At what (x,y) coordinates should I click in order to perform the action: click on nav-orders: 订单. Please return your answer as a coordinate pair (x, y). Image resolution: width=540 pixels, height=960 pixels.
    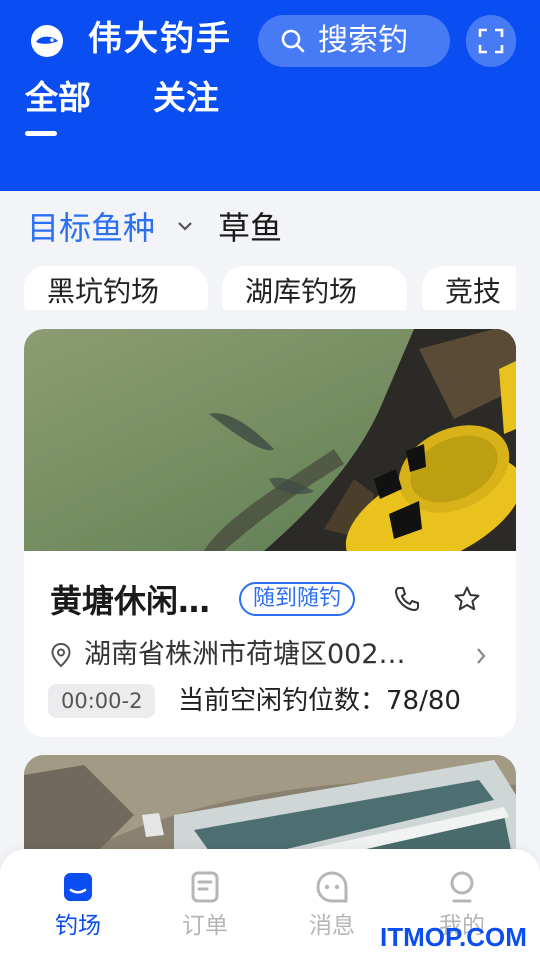
    Looking at the image, I should click on (205, 904).